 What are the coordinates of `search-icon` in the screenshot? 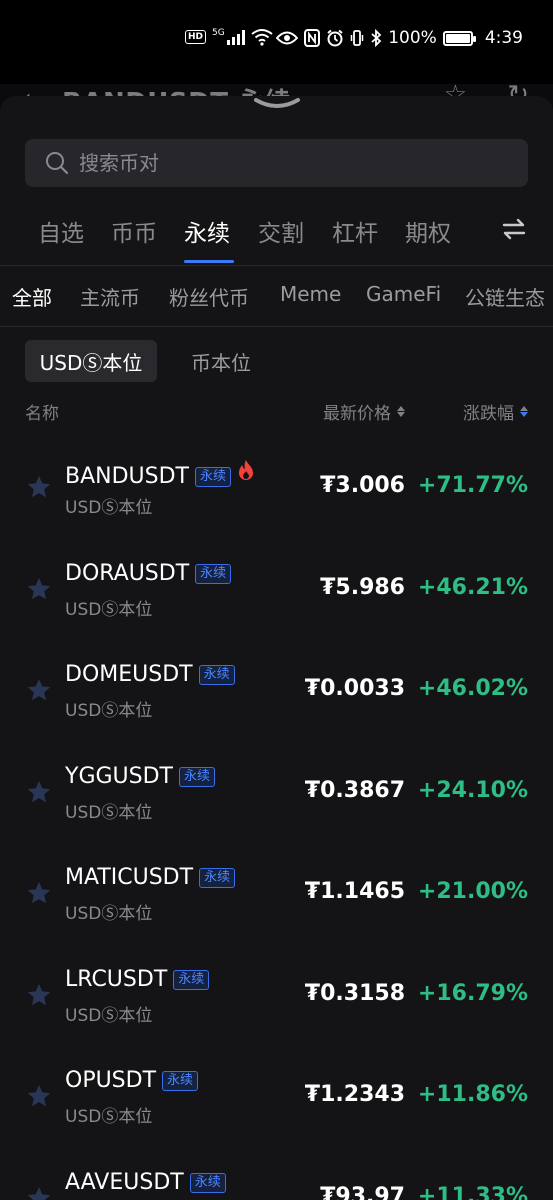 It's located at (57, 163).